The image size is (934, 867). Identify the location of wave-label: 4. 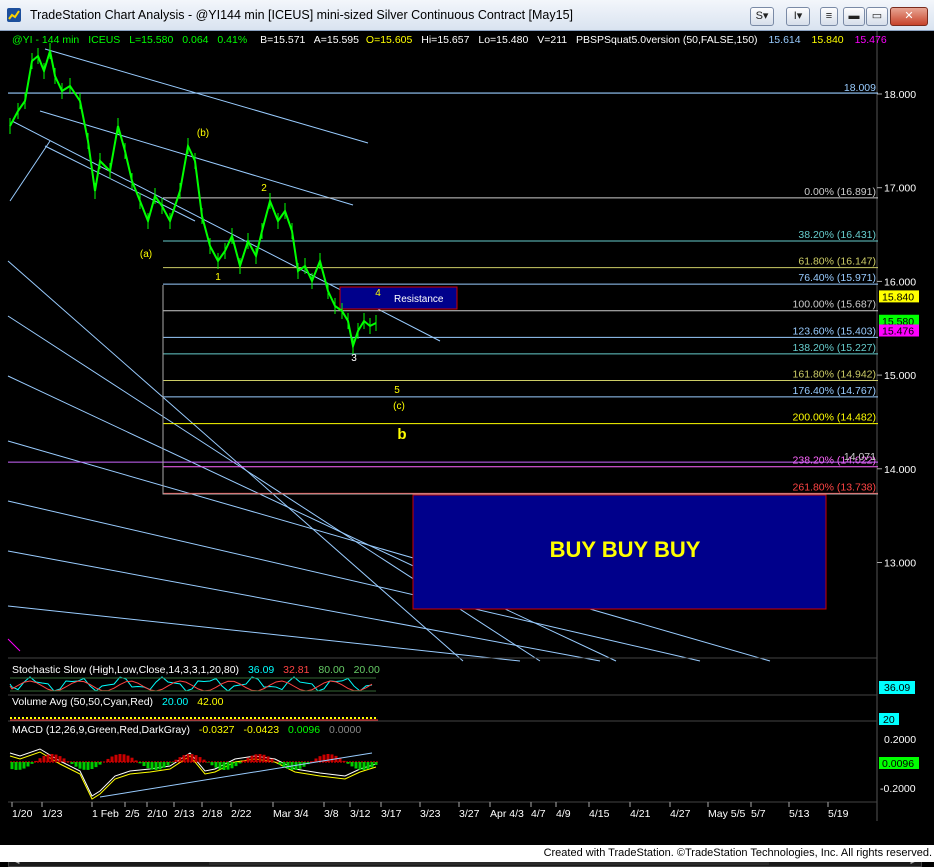
(378, 293).